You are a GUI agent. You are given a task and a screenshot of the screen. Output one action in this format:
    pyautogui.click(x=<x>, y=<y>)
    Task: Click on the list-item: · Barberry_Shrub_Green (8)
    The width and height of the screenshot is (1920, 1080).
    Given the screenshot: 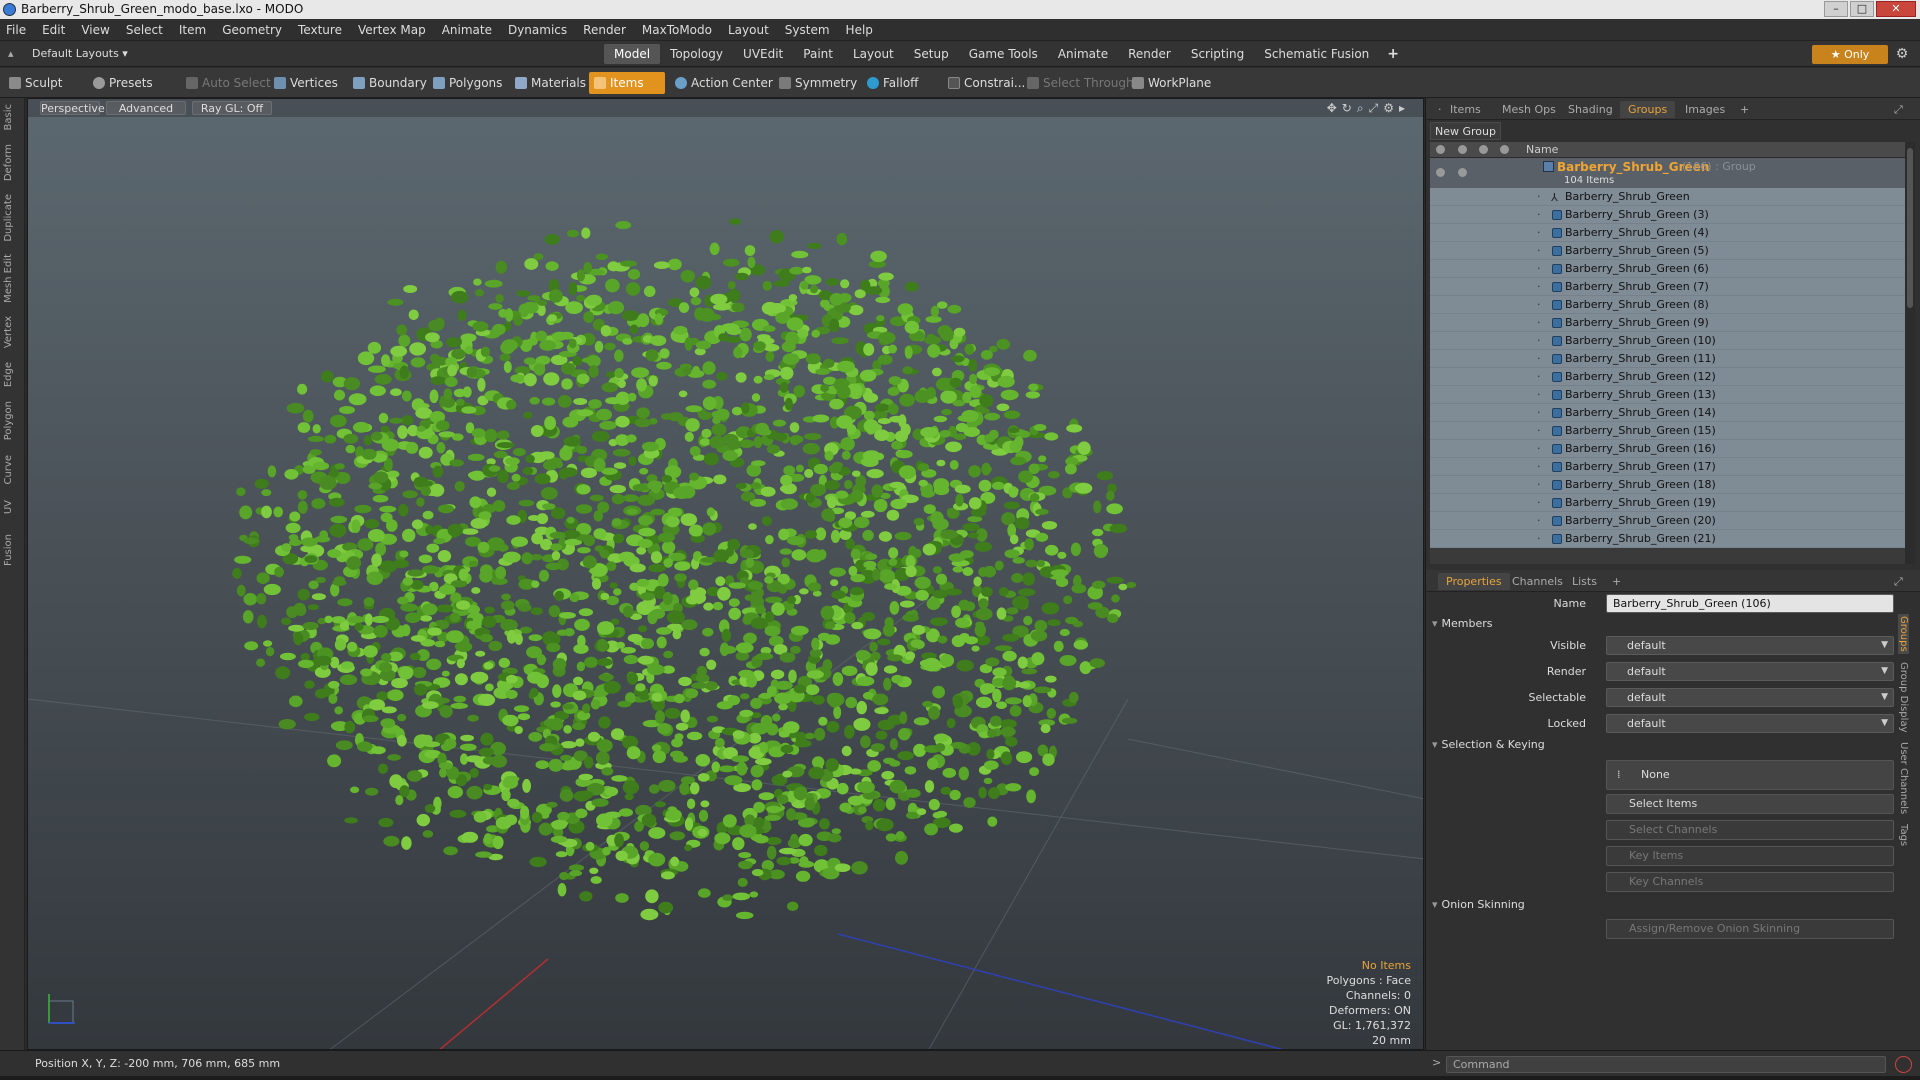 What is the action you would take?
    pyautogui.click(x=1667, y=305)
    